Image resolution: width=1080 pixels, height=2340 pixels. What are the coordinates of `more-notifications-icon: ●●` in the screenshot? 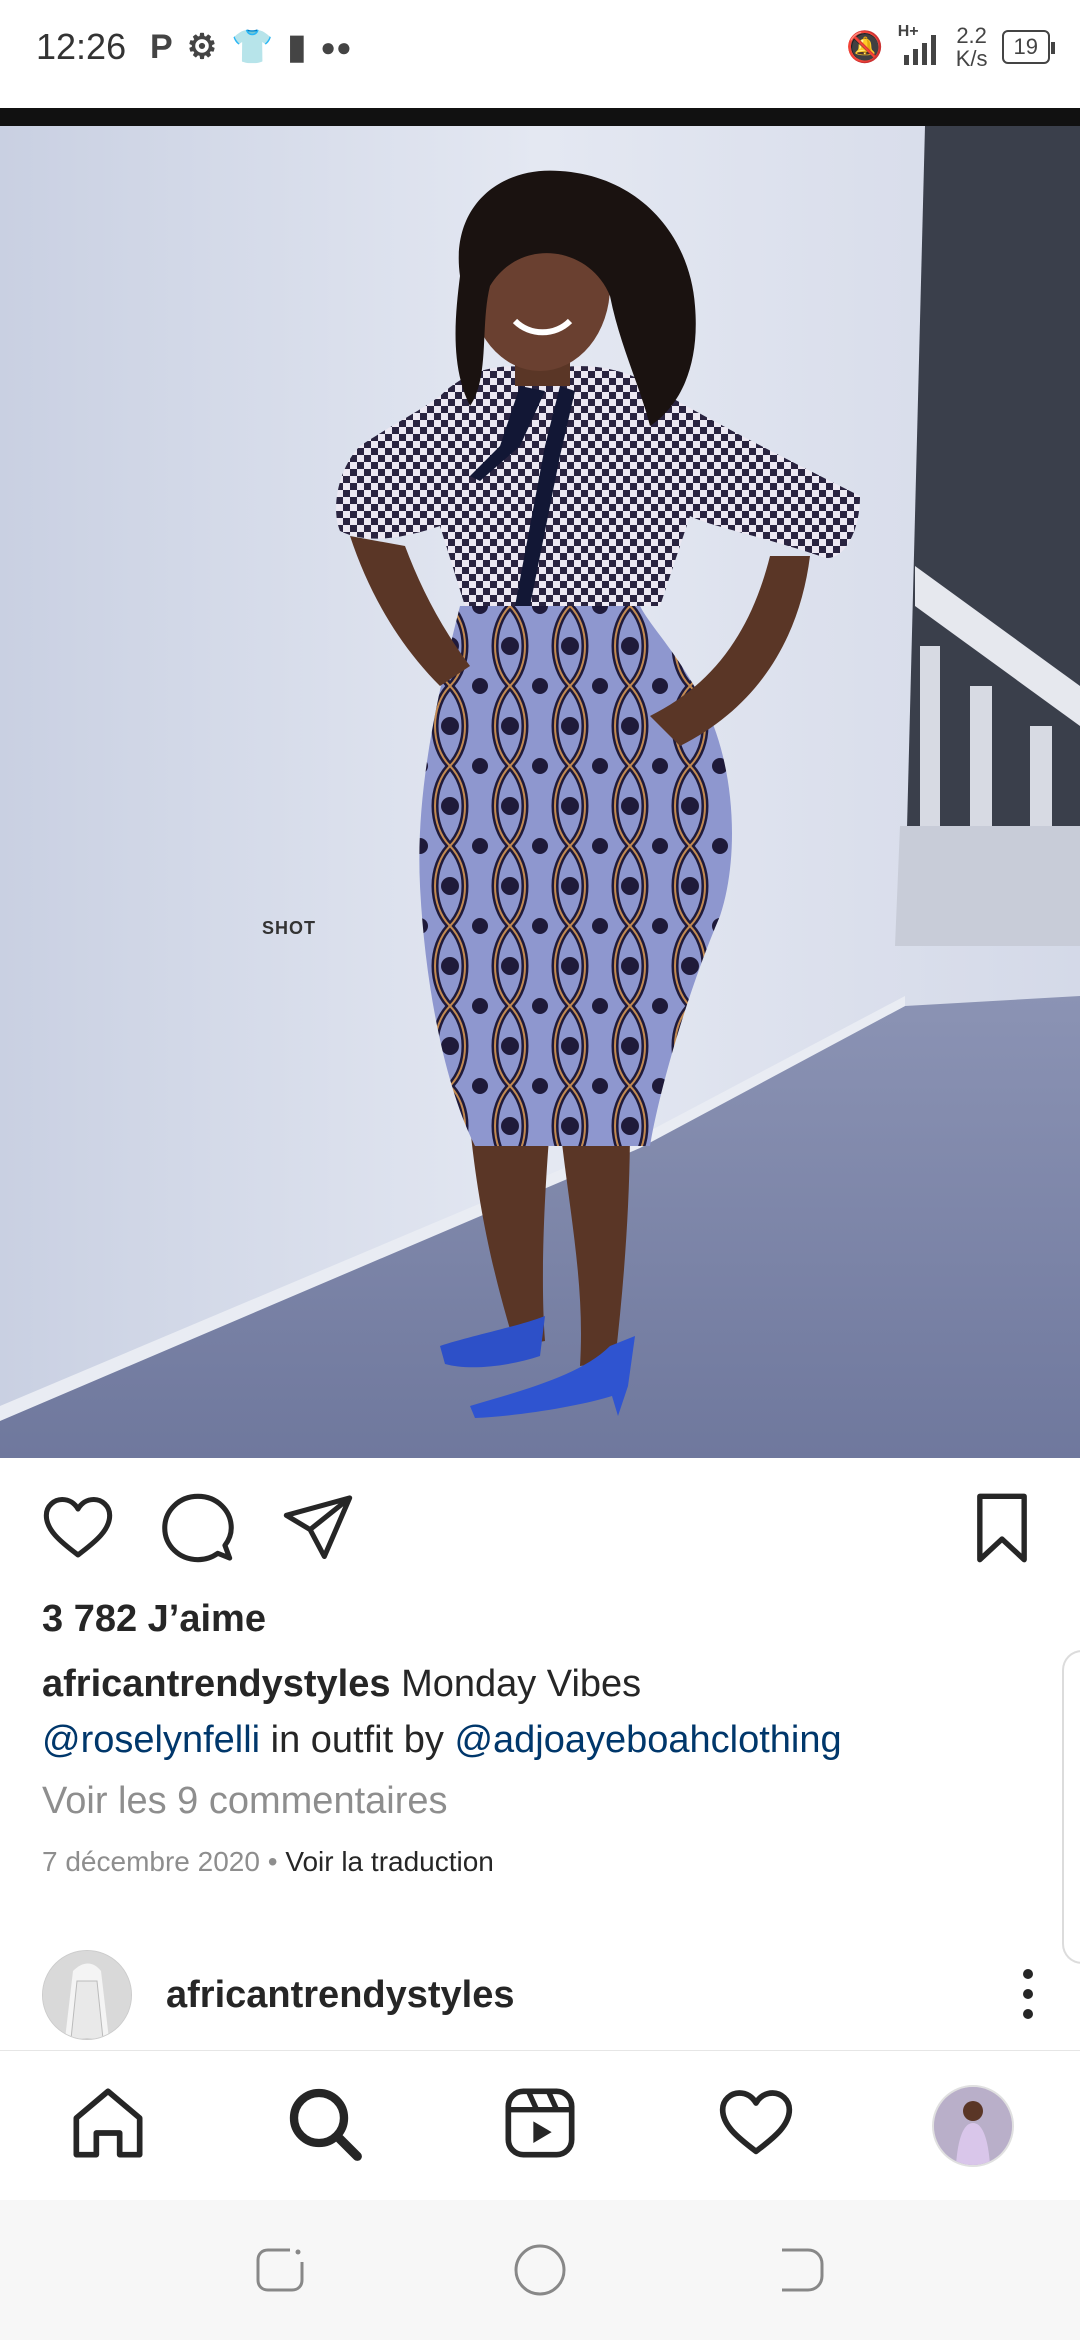 It's located at (336, 46).